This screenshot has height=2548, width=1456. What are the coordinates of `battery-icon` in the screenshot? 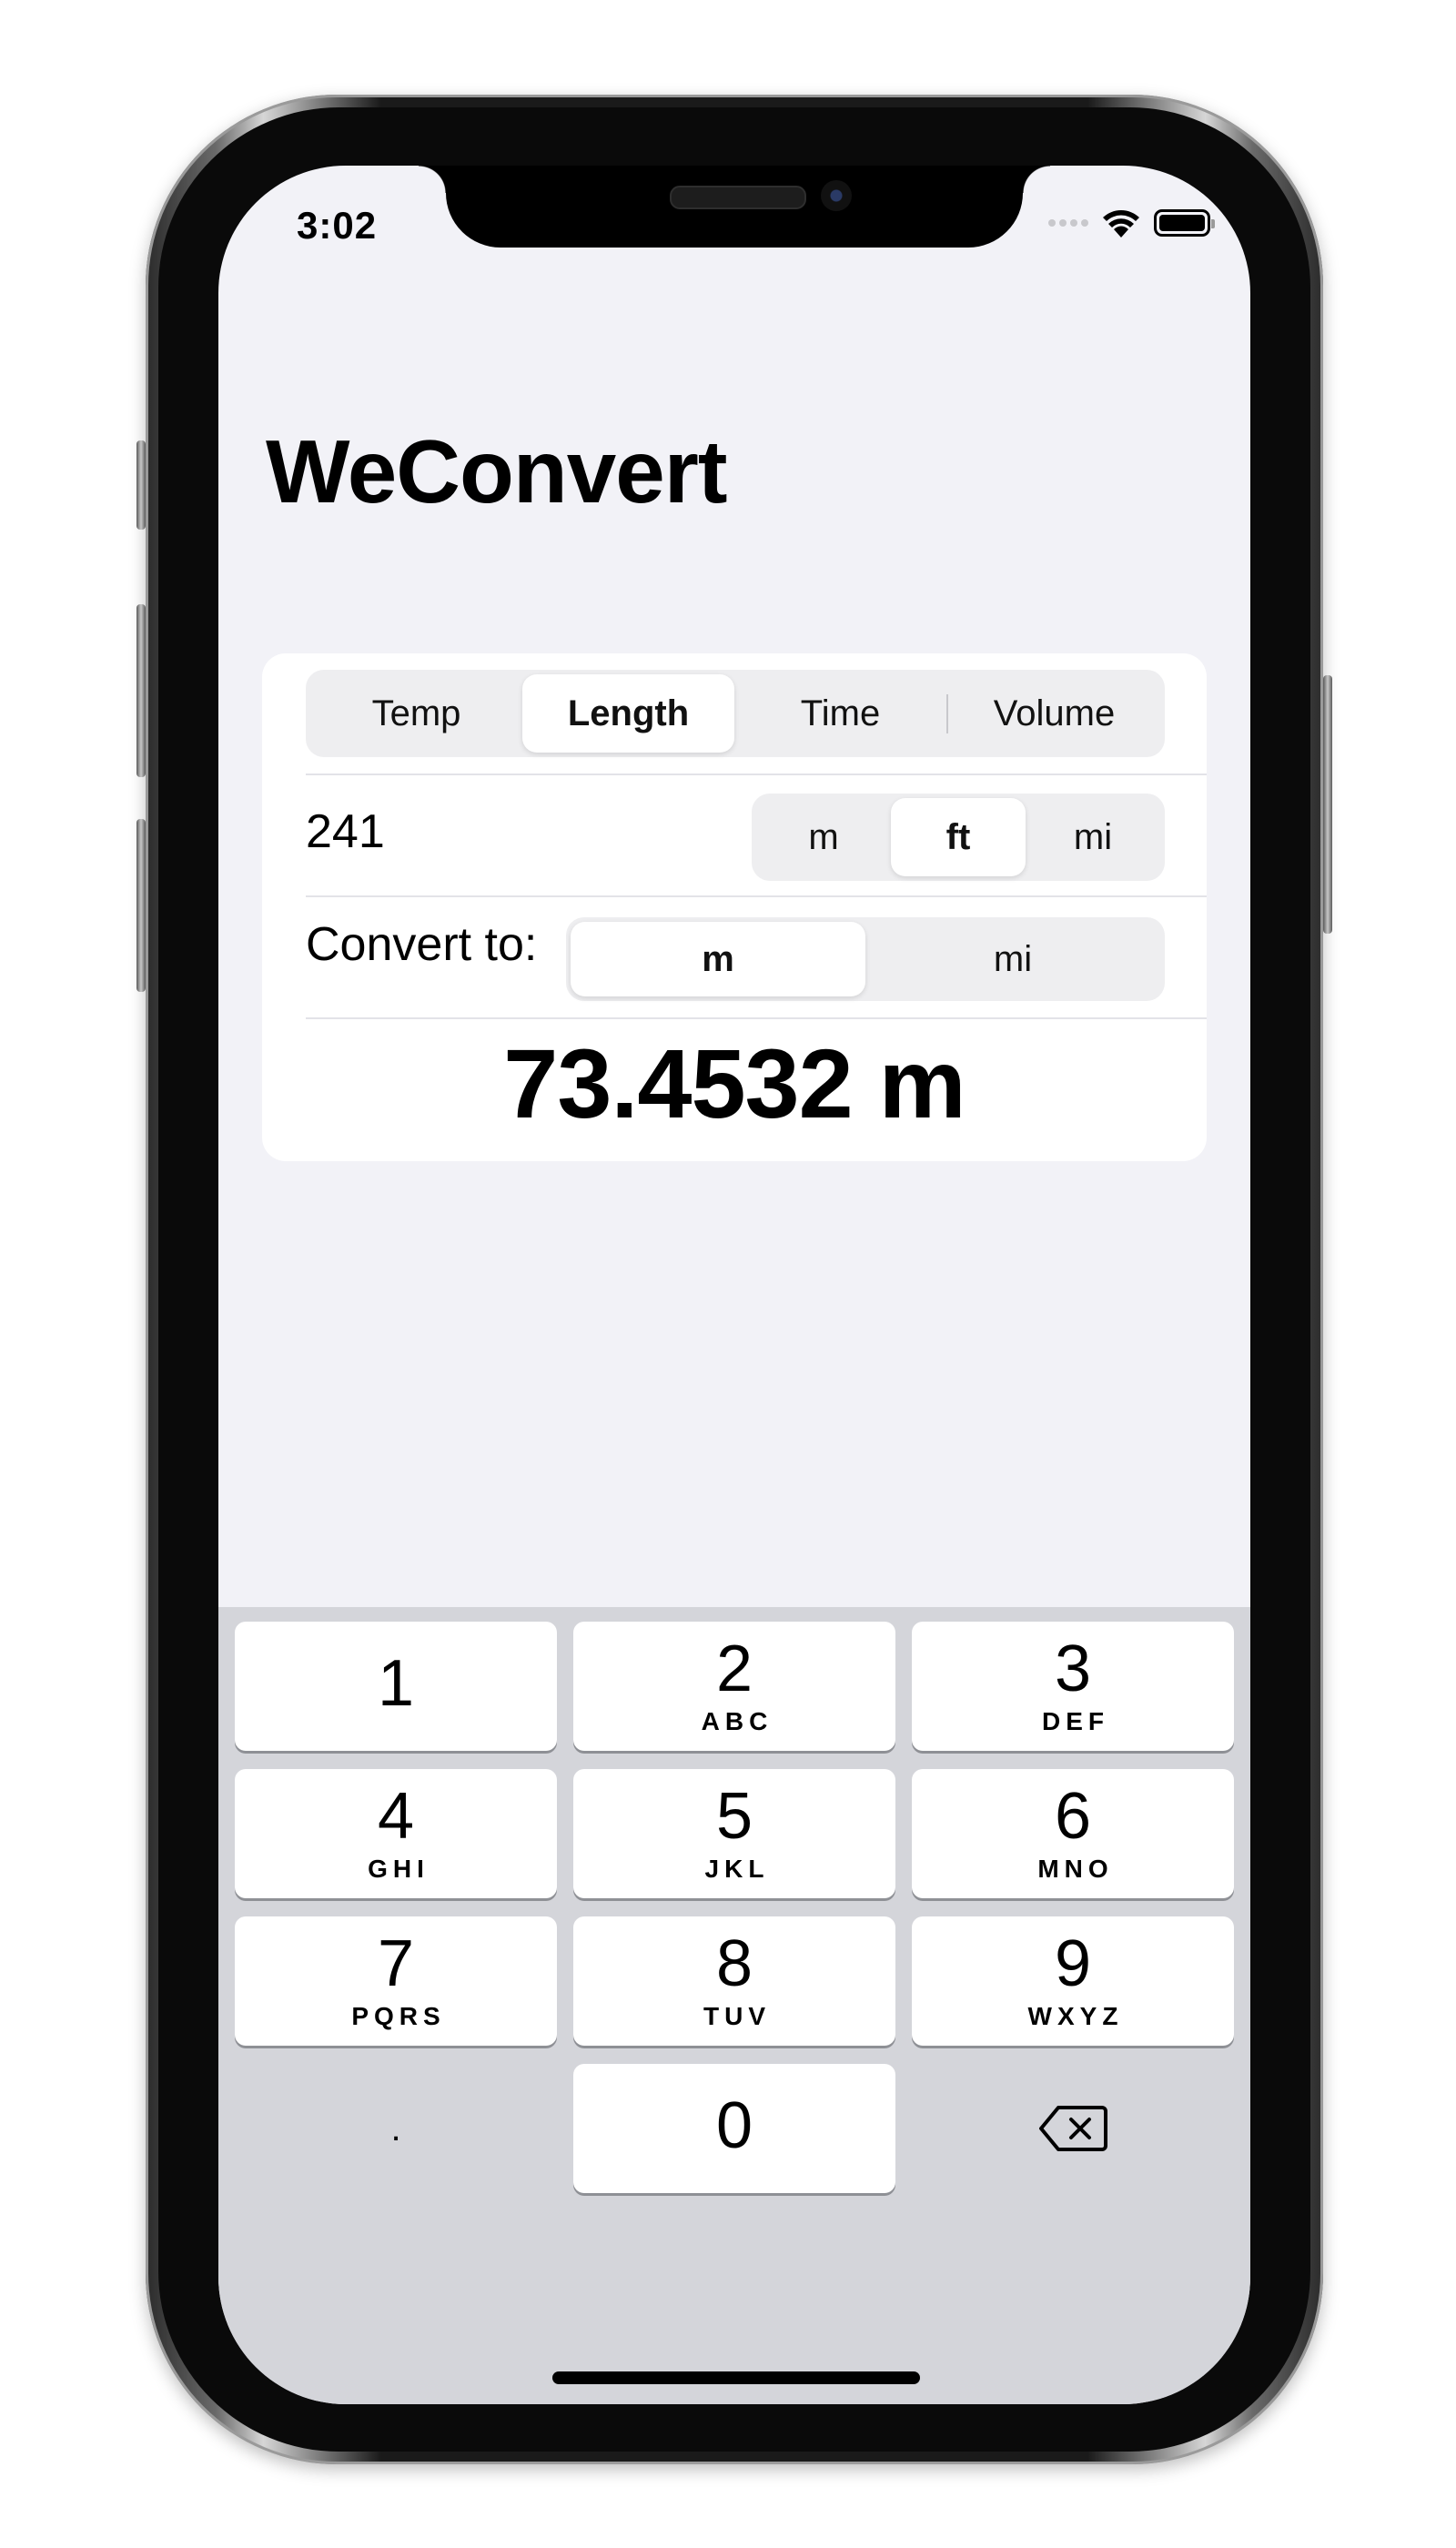 It's located at (1185, 223).